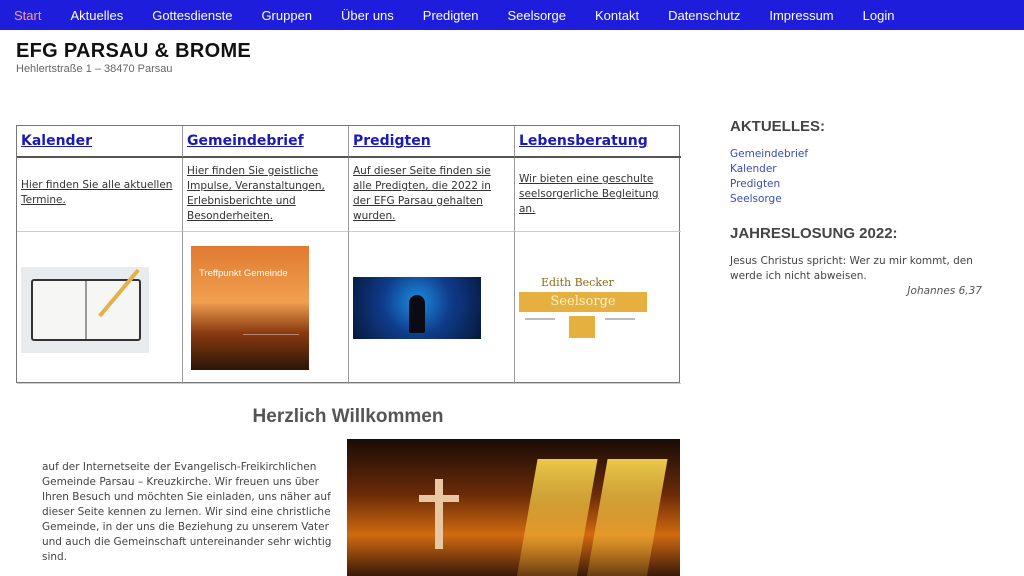 This screenshot has height=576, width=1024. What do you see at coordinates (617, 15) in the screenshot?
I see `nav-kontakt: Kontakt` at bounding box center [617, 15].